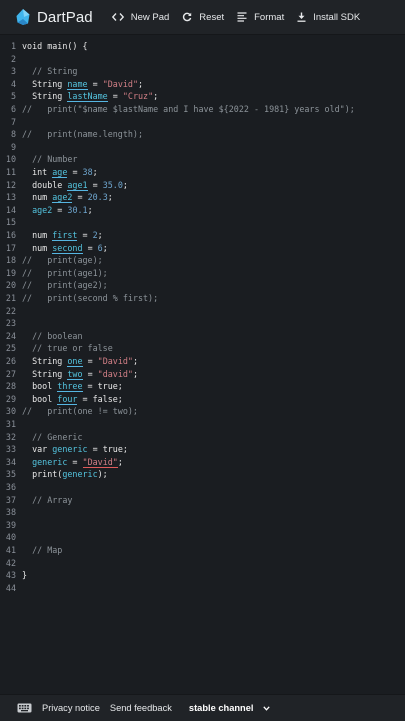 This screenshot has width=405, height=721. What do you see at coordinates (54, 17) in the screenshot?
I see `dartpad-logo: DartPad` at bounding box center [54, 17].